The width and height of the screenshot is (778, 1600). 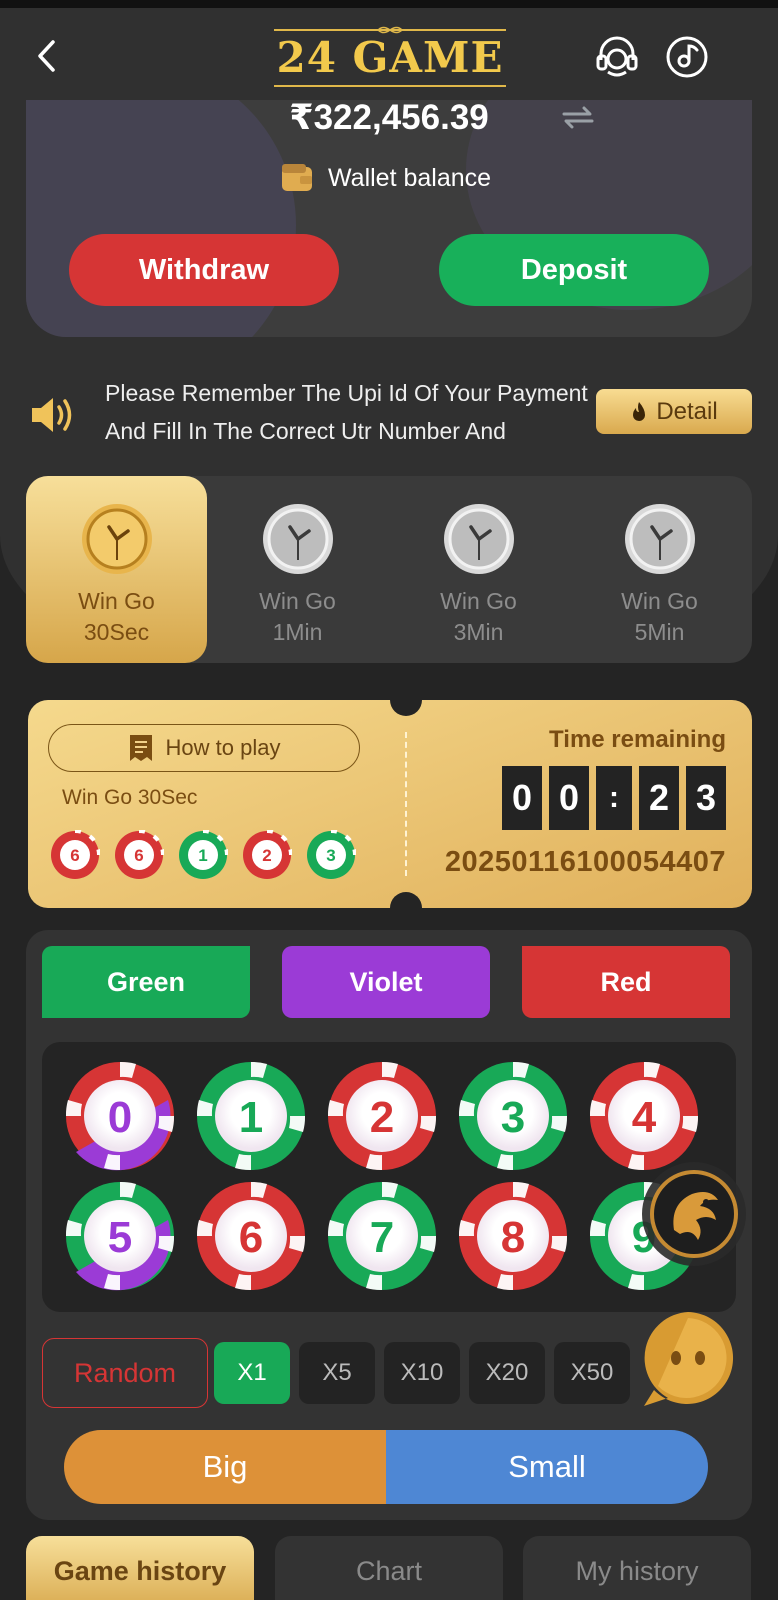 I want to click on number-digit: 8, so click(x=513, y=1237).